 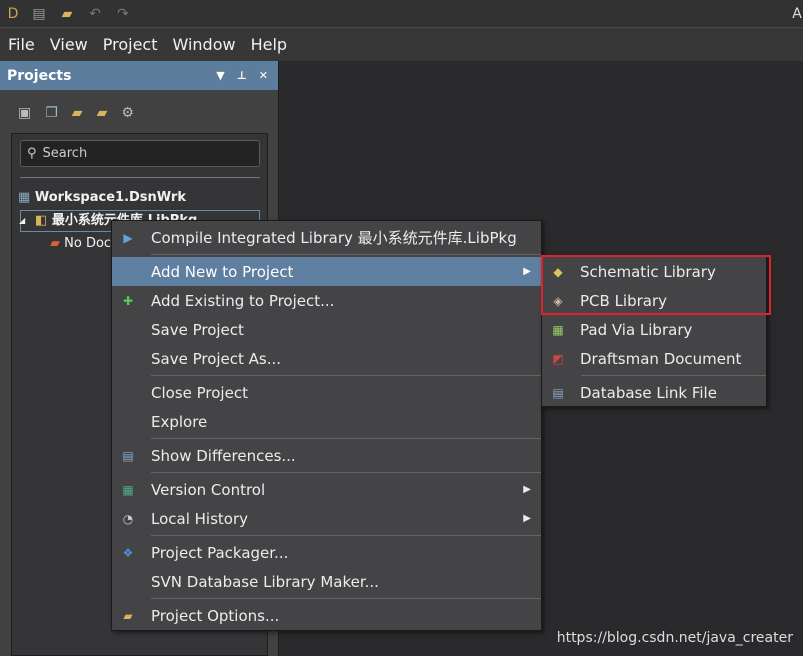 I want to click on app-logo-icon: D, so click(x=13, y=14).